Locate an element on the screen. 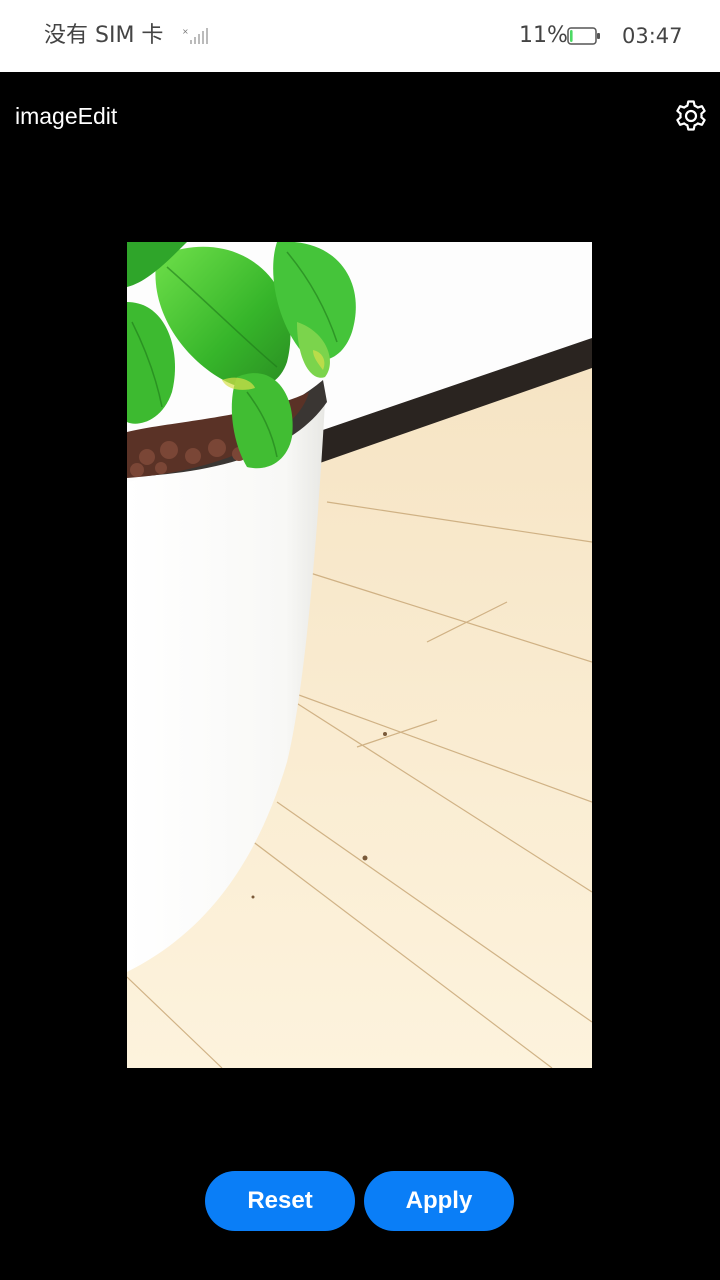 The height and width of the screenshot is (1280, 720). app-title: imageEdit is located at coordinates (66, 116).